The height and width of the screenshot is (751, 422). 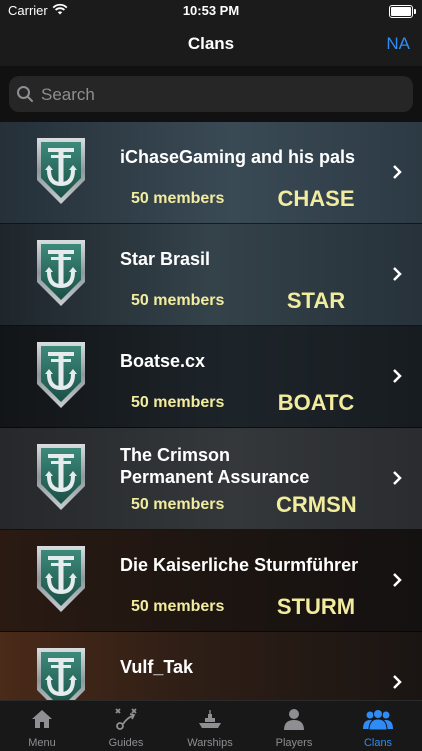 What do you see at coordinates (221, 95) in the screenshot?
I see `search-input` at bounding box center [221, 95].